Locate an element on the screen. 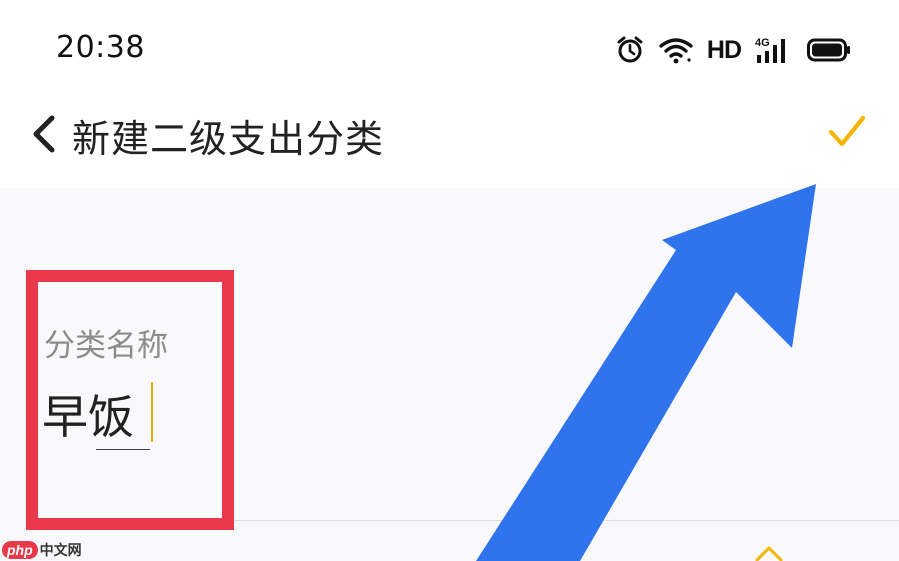 The width and height of the screenshot is (899, 561). chevron-left-icon is located at coordinates (44, 134).